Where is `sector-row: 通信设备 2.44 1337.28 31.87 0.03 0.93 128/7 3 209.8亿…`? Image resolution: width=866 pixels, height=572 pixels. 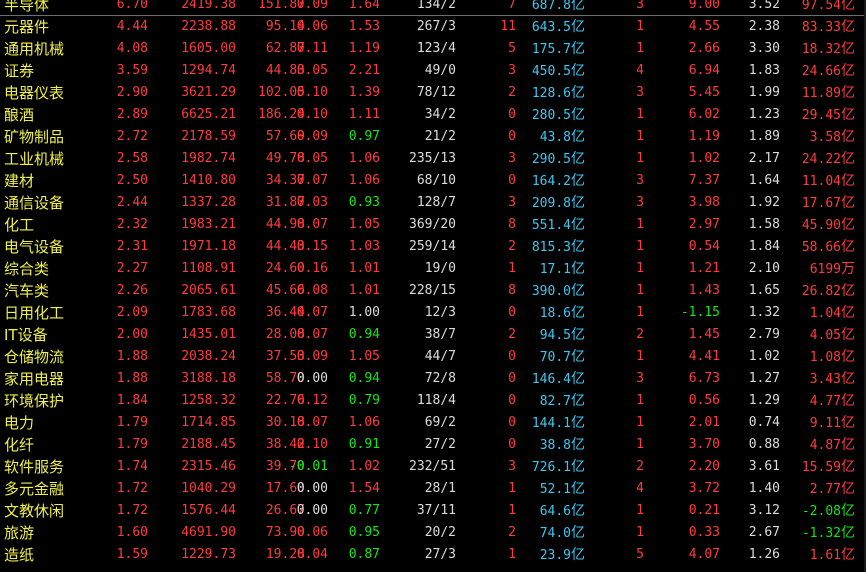 sector-row: 通信设备 2.44 1337.28 31.87 0.03 0.93 128/7 3 209.8亿… is located at coordinates (433, 203).